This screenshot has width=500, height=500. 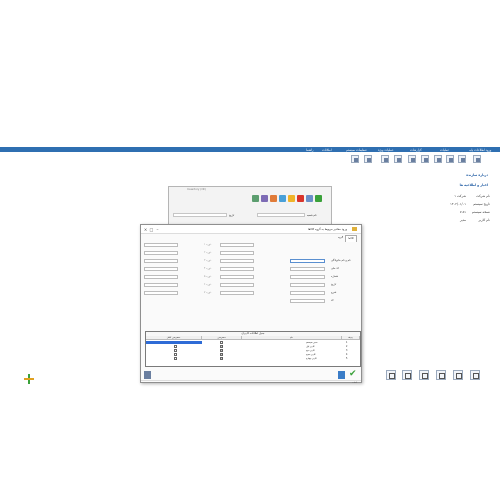 What do you see at coordinates (253, 354) in the screenshot?
I see `table-row: 4 کاربر سوم ✓` at bounding box center [253, 354].